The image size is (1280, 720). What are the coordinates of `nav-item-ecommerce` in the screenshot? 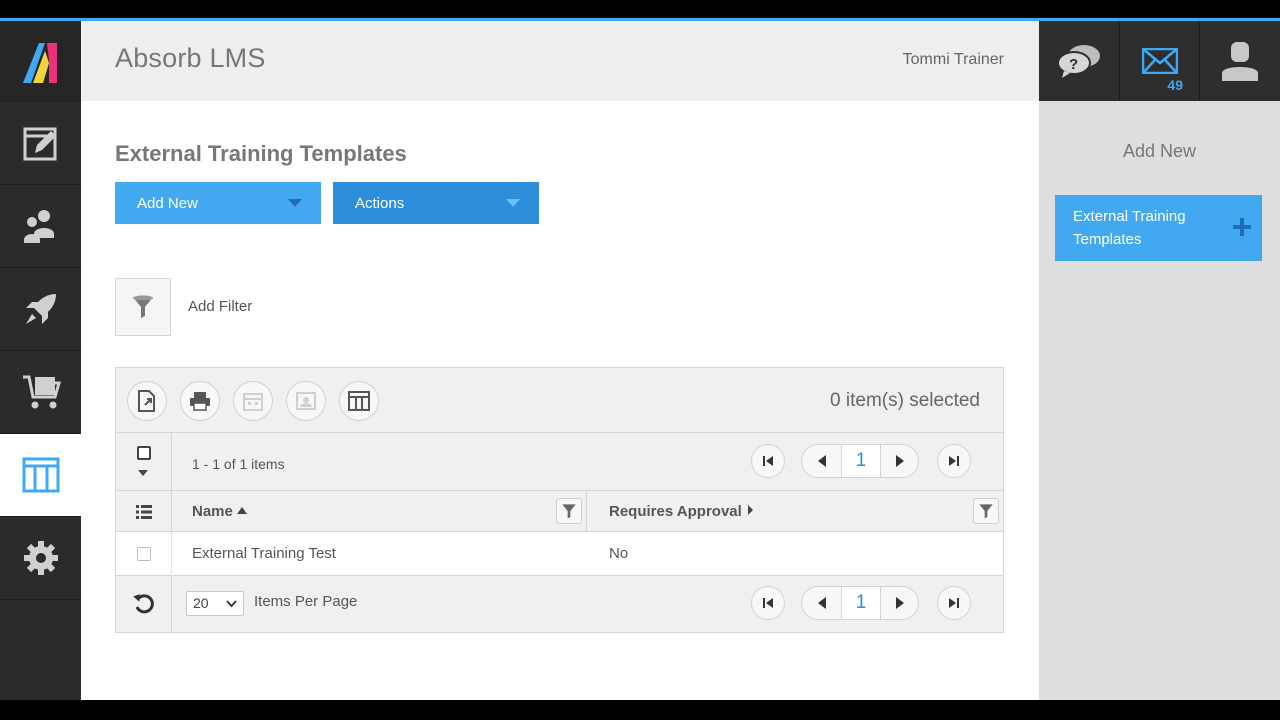 It's located at (40, 392).